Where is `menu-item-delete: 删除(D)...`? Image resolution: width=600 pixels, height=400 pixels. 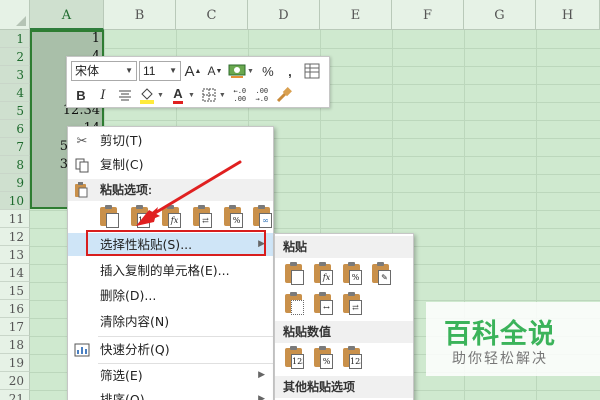 menu-item-delete: 删除(D)... is located at coordinates (170, 295).